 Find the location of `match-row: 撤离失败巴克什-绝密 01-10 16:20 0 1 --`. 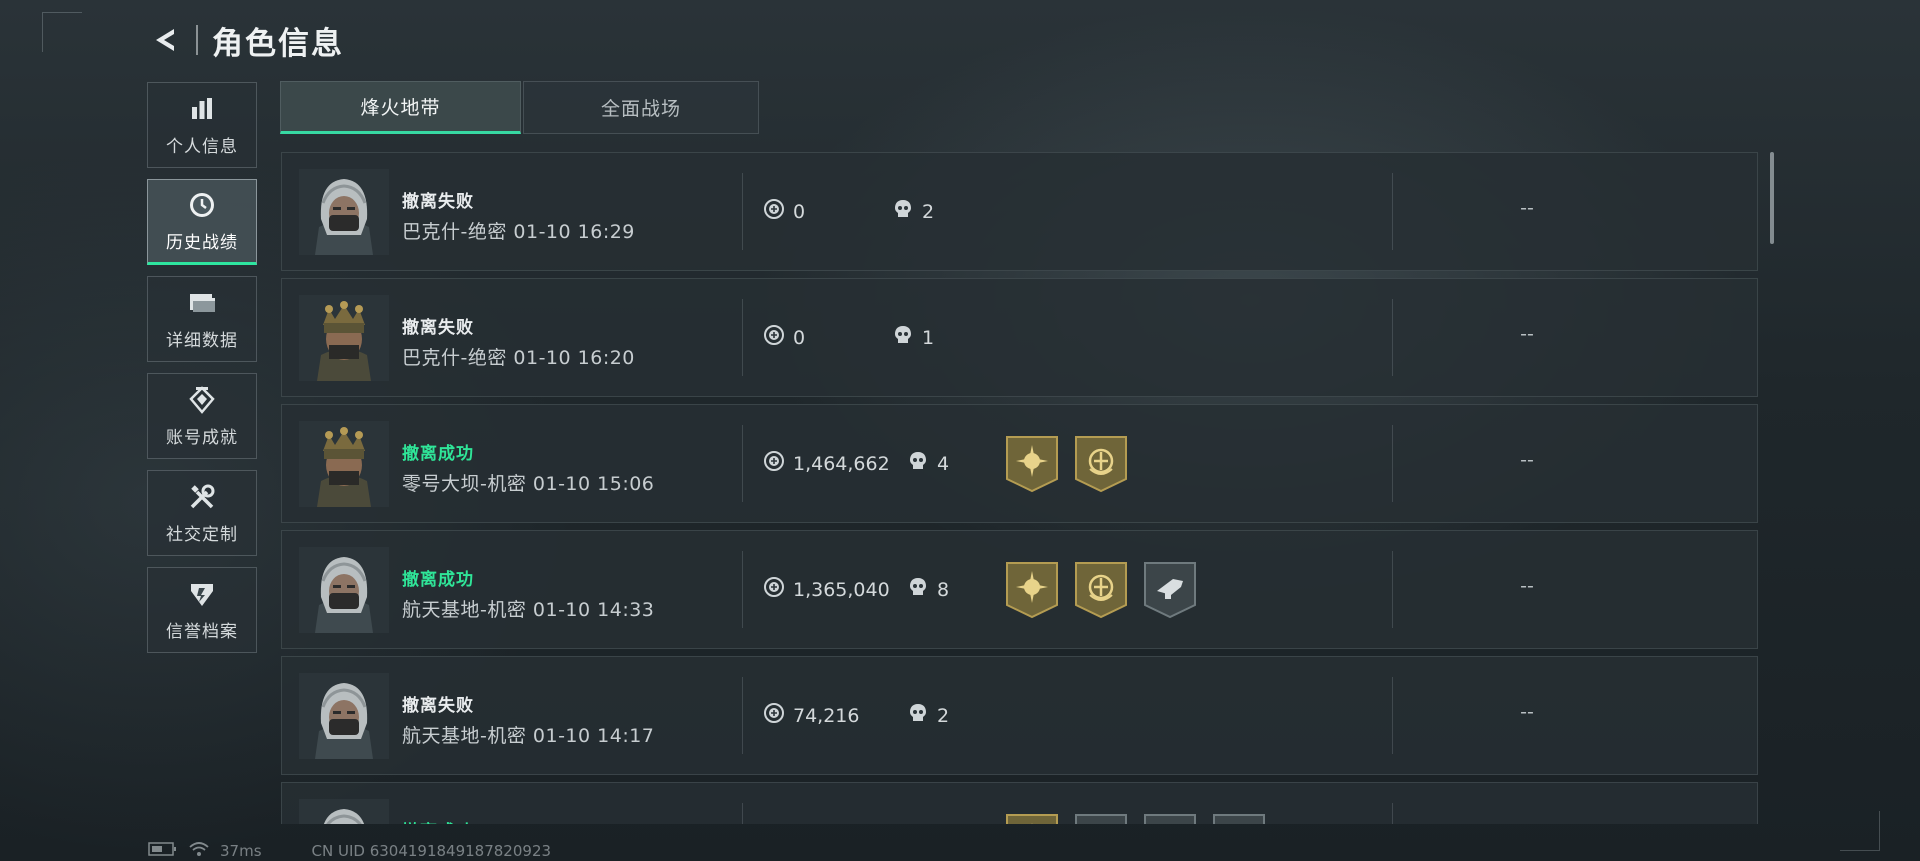

match-row: 撤离失败巴克什-绝密 01-10 16:20 0 1 -- is located at coordinates (1019, 337).